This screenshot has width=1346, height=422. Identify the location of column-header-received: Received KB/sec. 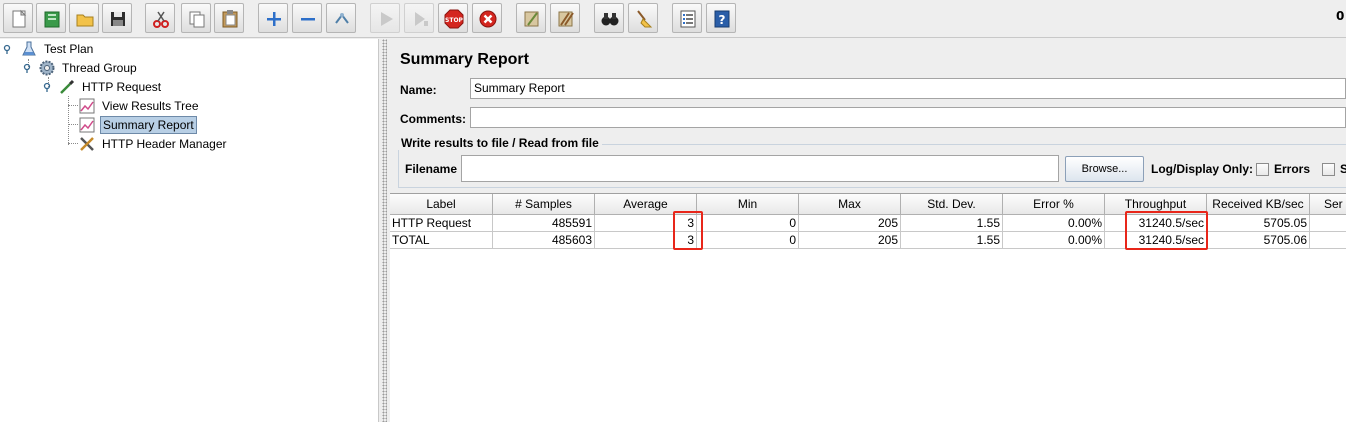
(1258, 204).